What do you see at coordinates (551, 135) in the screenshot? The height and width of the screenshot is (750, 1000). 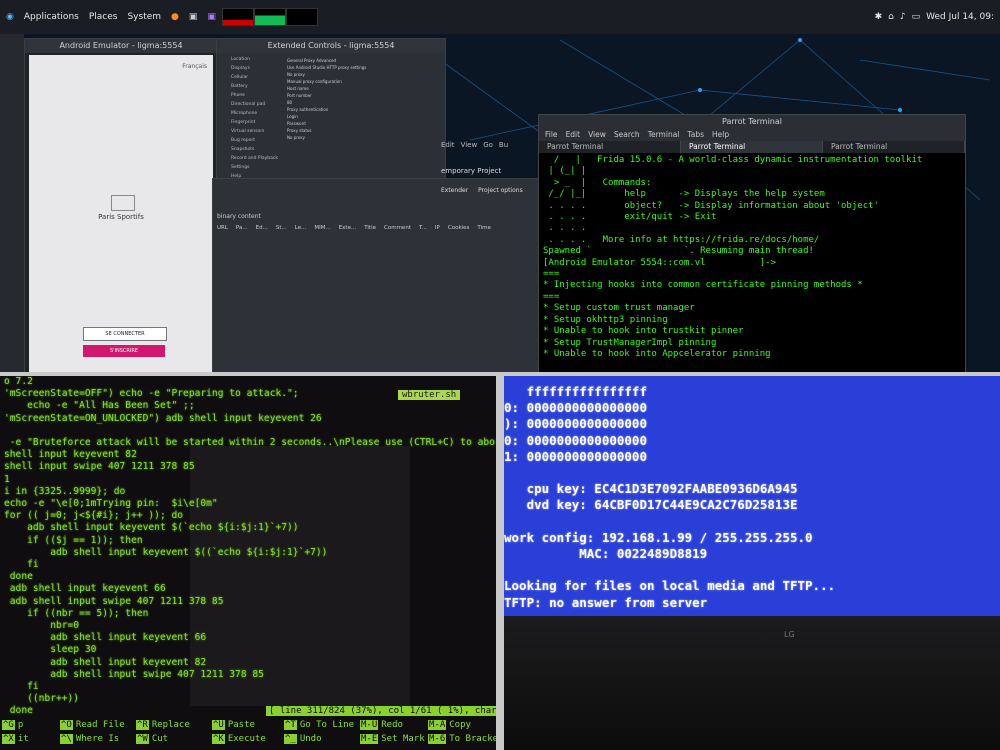 I see `term-menu-file: File` at bounding box center [551, 135].